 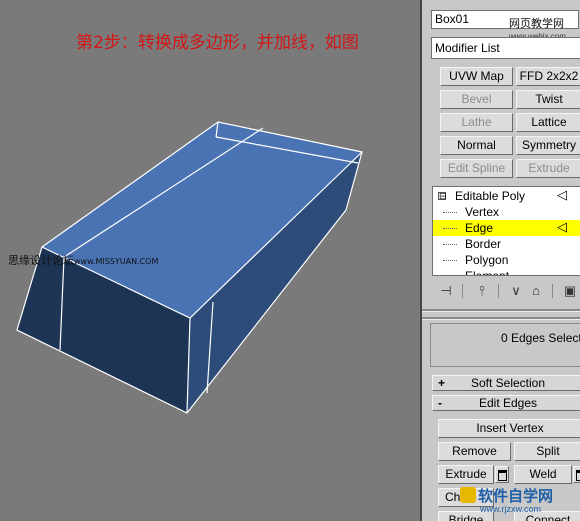 What do you see at coordinates (217, 43) in the screenshot?
I see `tutorial-caption: 第2步：转换成多边形，并加线，如图` at bounding box center [217, 43].